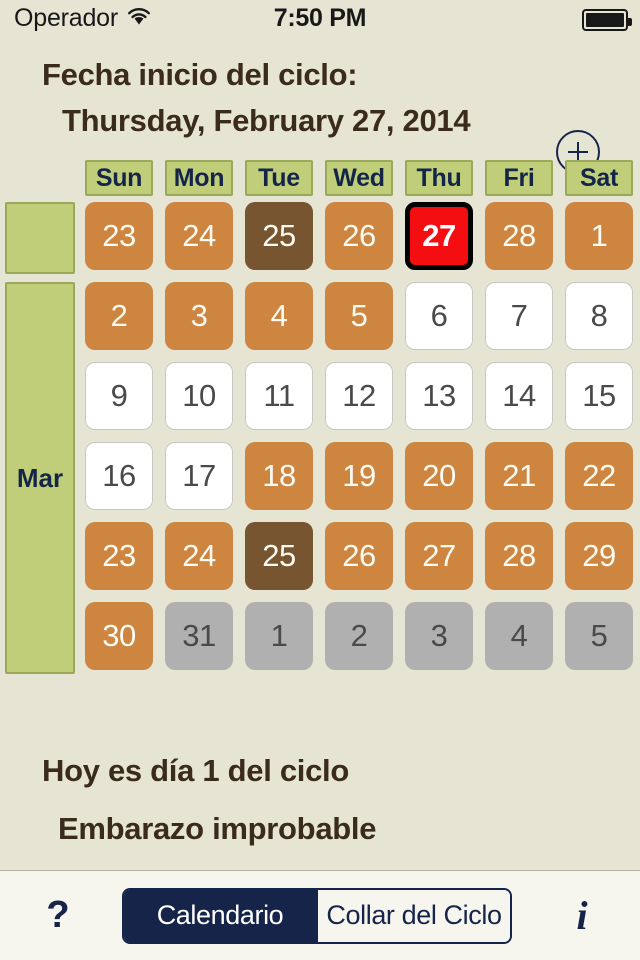 The image size is (640, 960). Describe the element at coordinates (519, 316) in the screenshot. I see `calendar-day: 7` at that location.